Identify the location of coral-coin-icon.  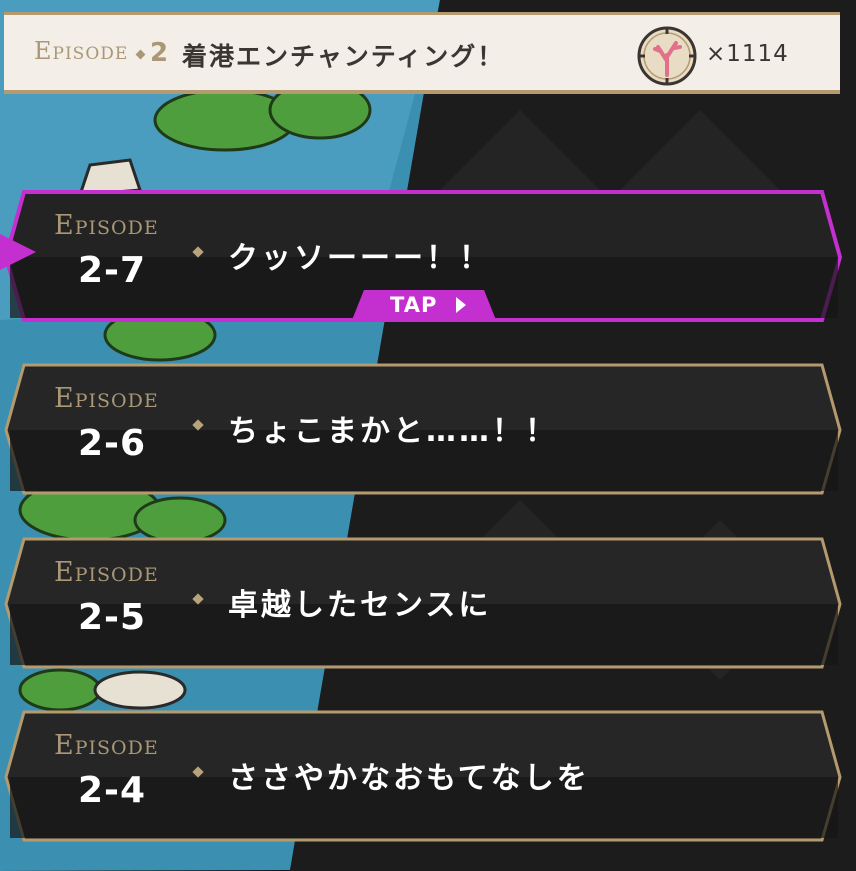
(667, 56).